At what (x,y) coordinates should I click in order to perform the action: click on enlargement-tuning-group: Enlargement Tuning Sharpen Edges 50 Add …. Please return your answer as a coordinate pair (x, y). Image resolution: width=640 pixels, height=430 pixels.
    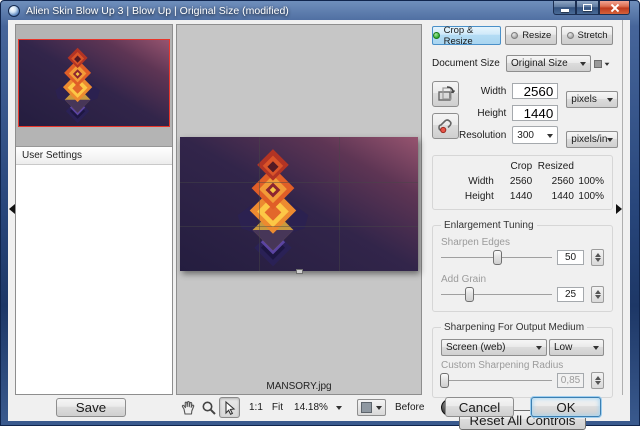
    Looking at the image, I should click on (522, 266).